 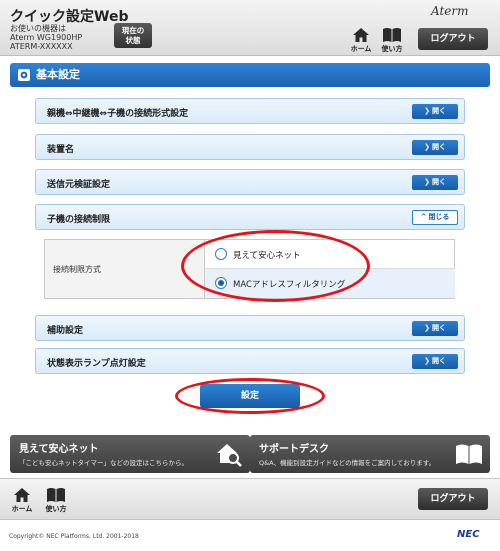 What do you see at coordinates (133, 40) in the screenshot?
I see `current-status-label-2: 状態` at bounding box center [133, 40].